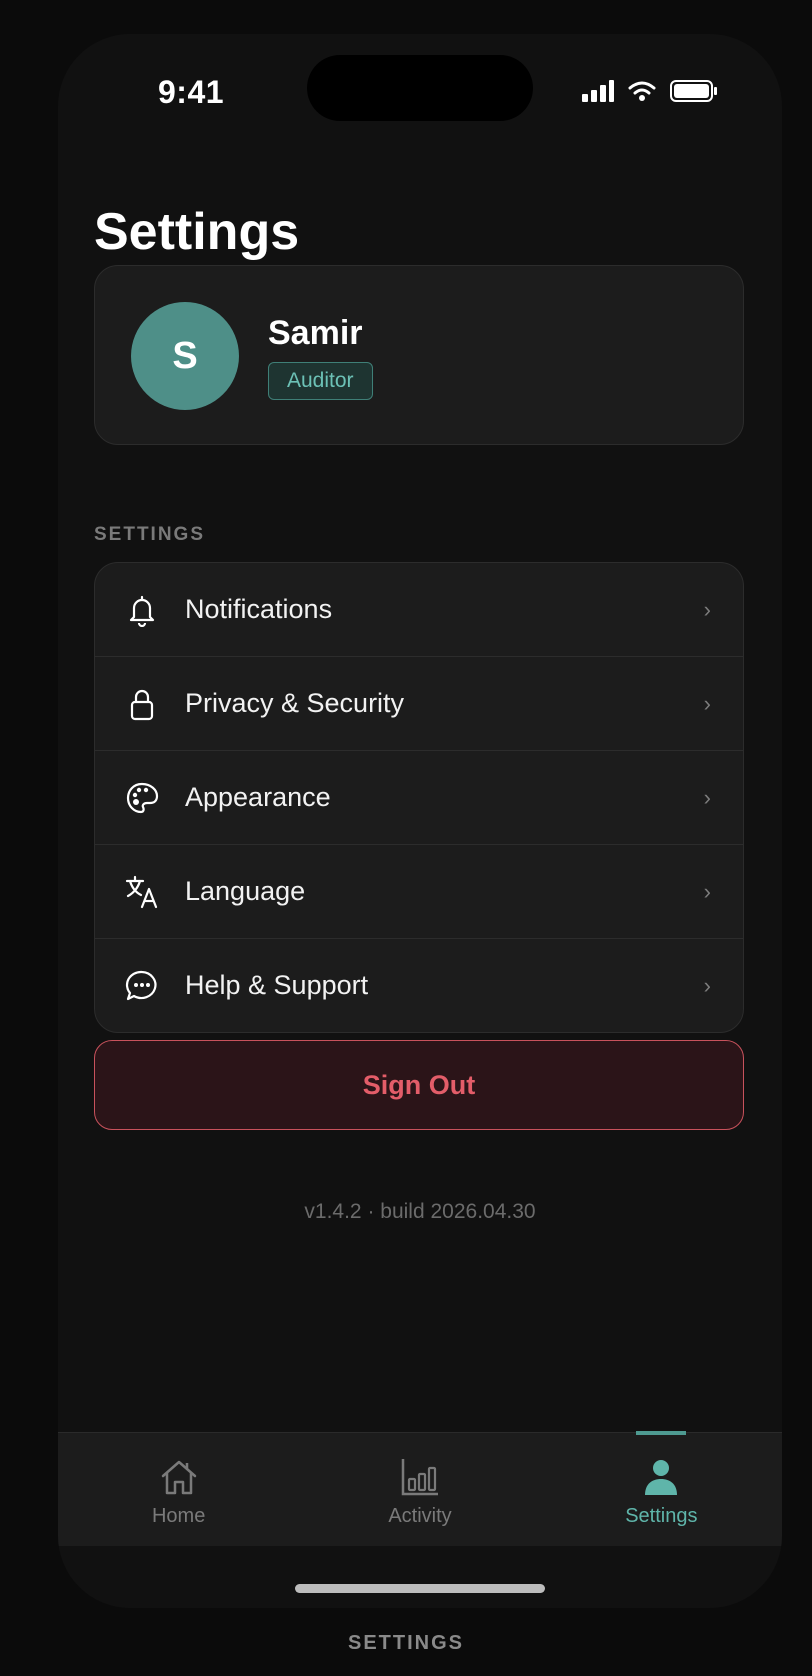 The height and width of the screenshot is (1676, 812). What do you see at coordinates (185, 356) in the screenshot?
I see `avatar: S` at bounding box center [185, 356].